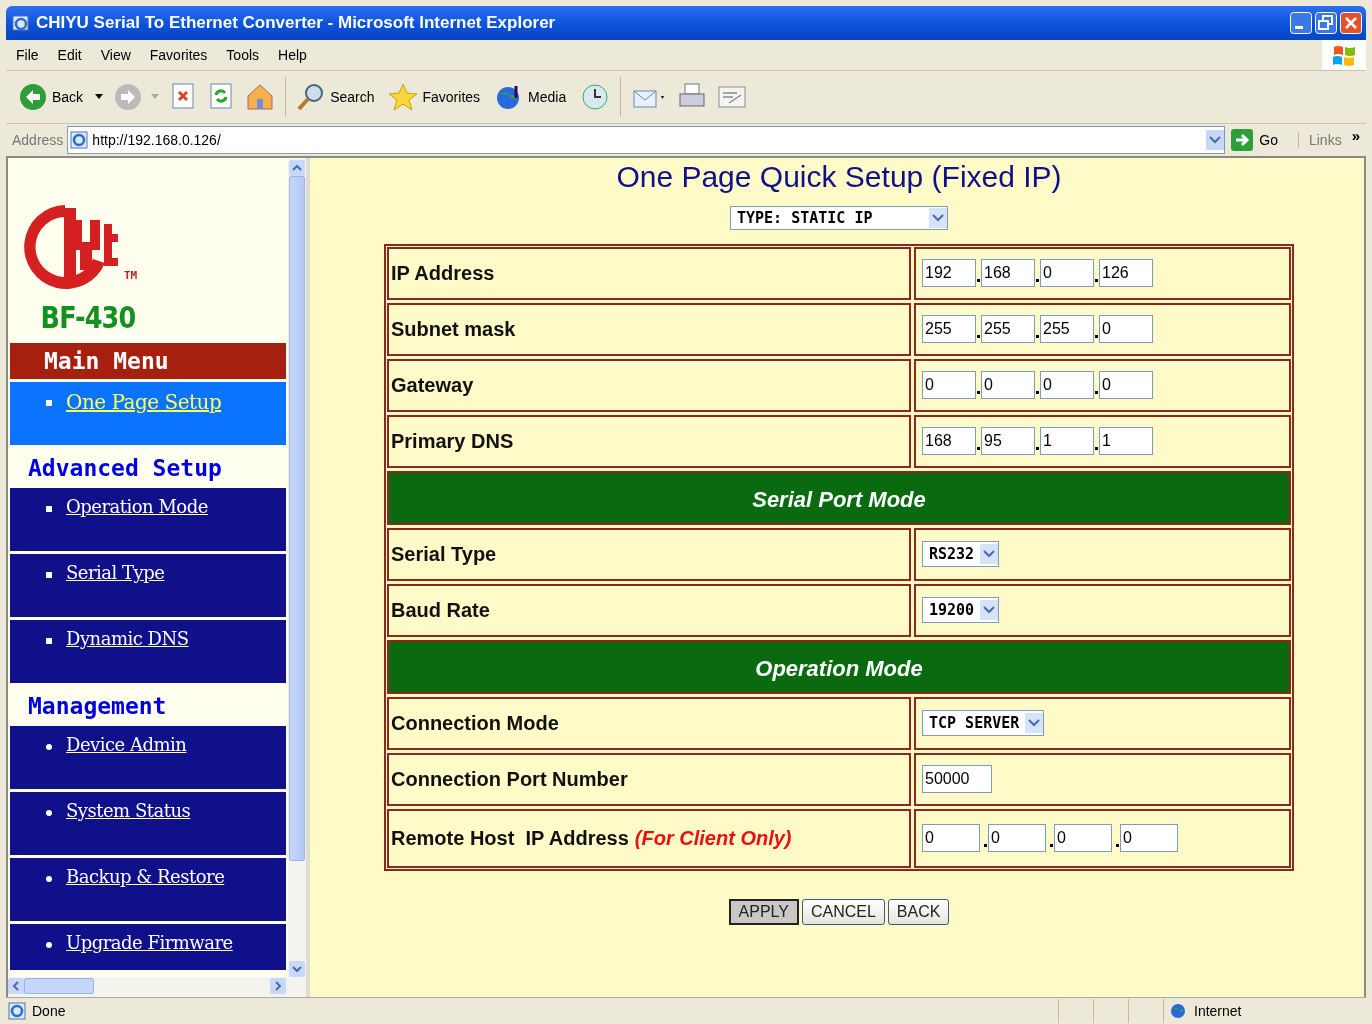  What do you see at coordinates (839, 217) in the screenshot?
I see `type-dropdown: TYPE: STATIC IP` at bounding box center [839, 217].